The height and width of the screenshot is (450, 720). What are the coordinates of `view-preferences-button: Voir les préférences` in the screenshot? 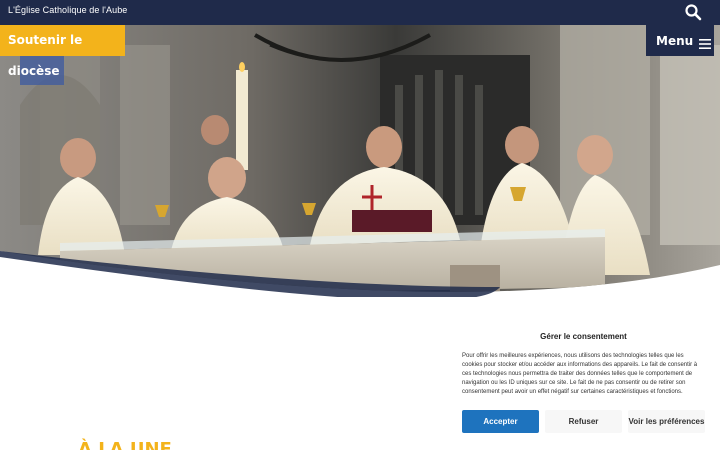 It's located at (666, 421).